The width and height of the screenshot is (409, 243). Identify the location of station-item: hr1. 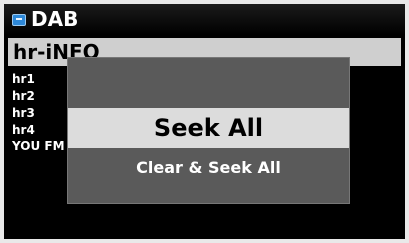
(23, 79).